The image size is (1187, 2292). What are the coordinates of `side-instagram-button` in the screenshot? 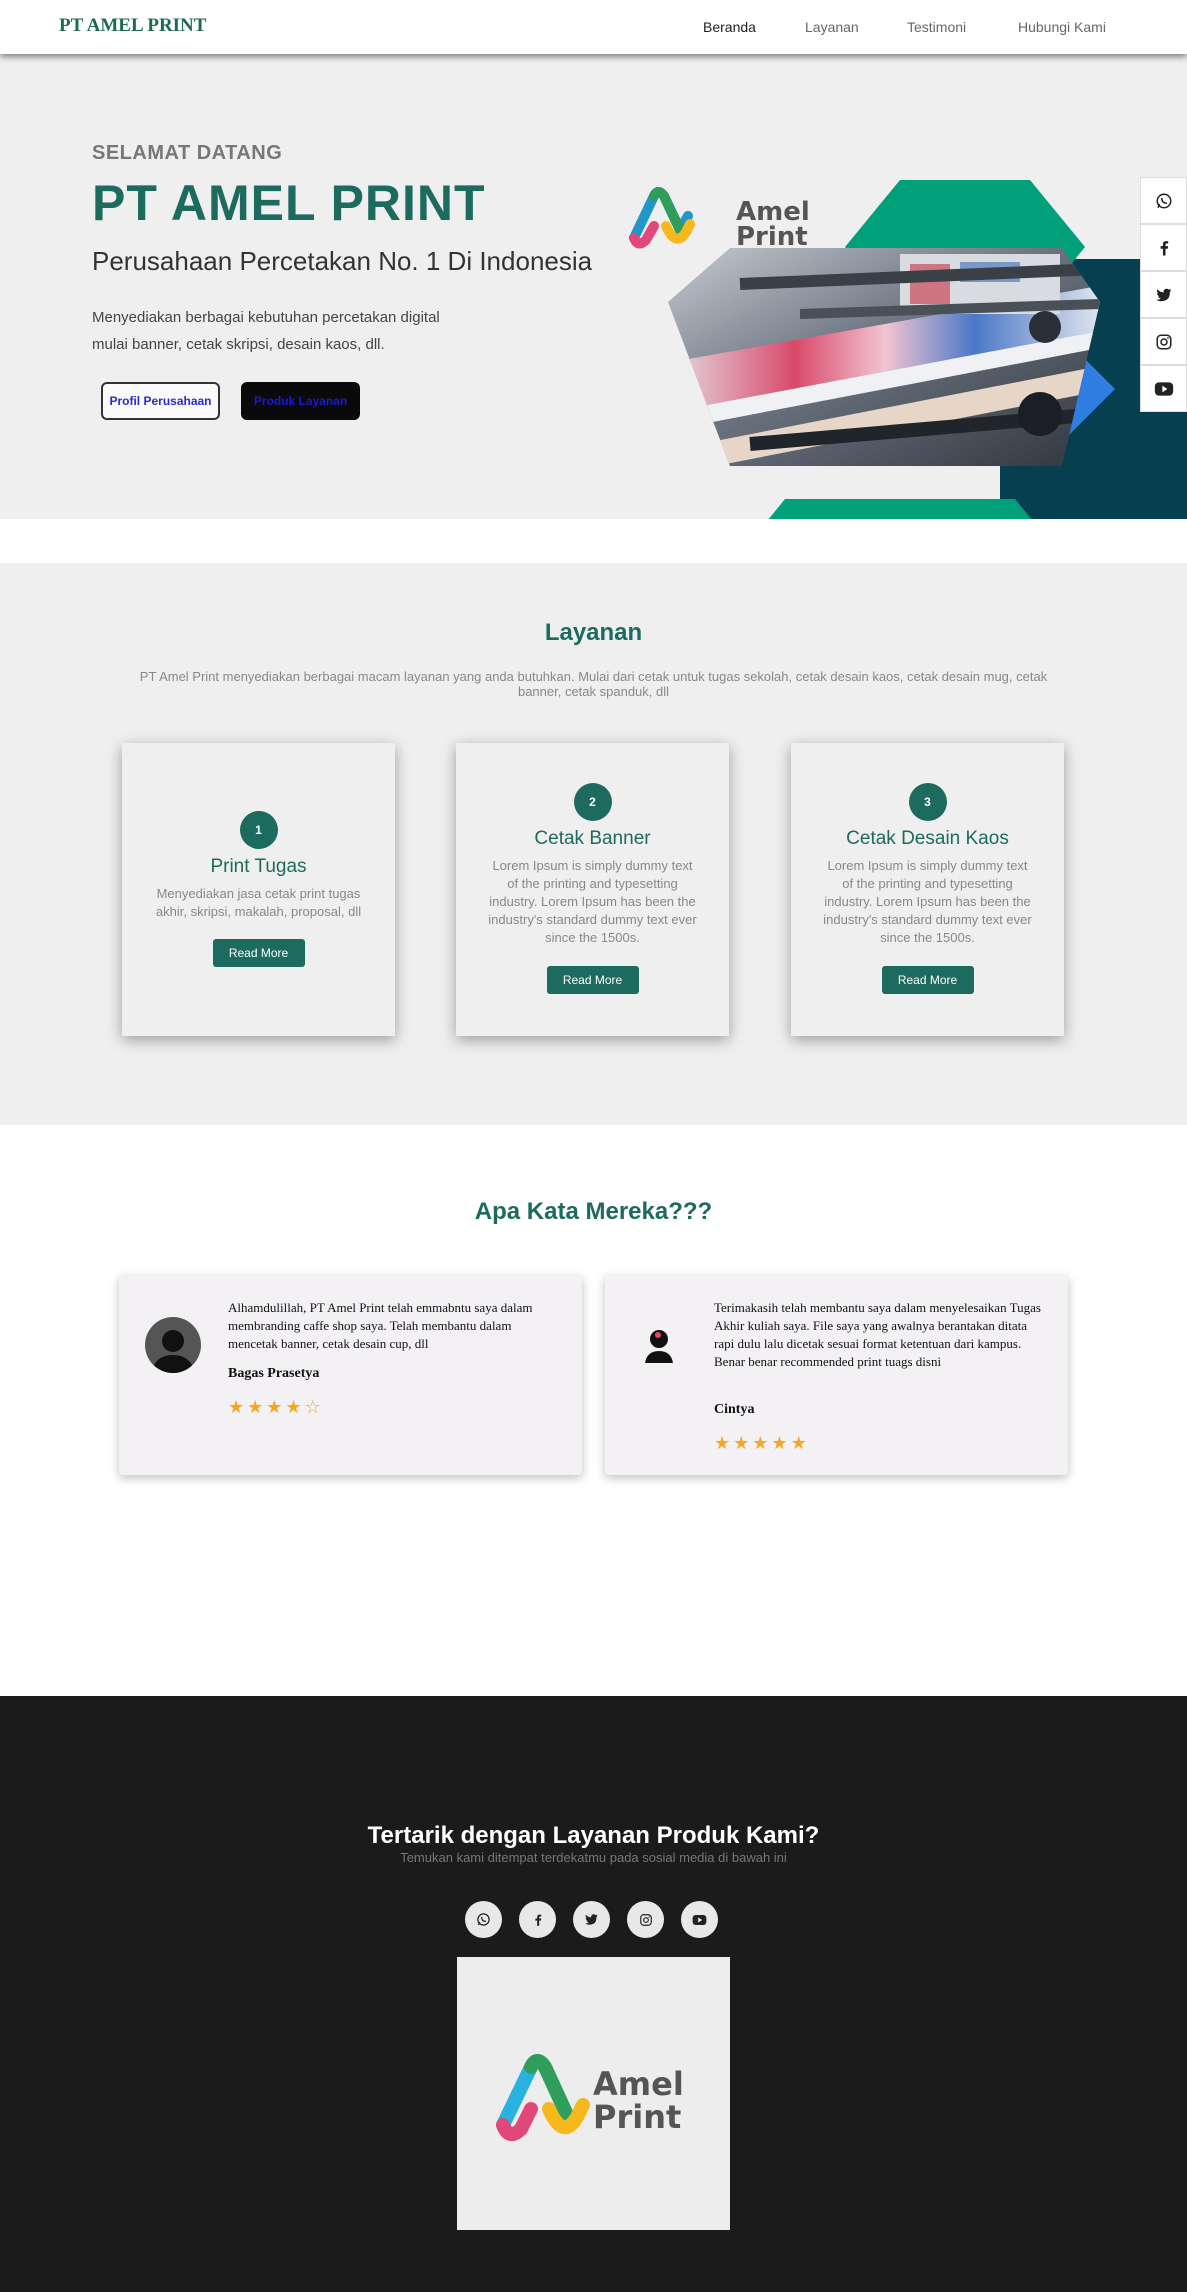 It's located at (1163, 341).